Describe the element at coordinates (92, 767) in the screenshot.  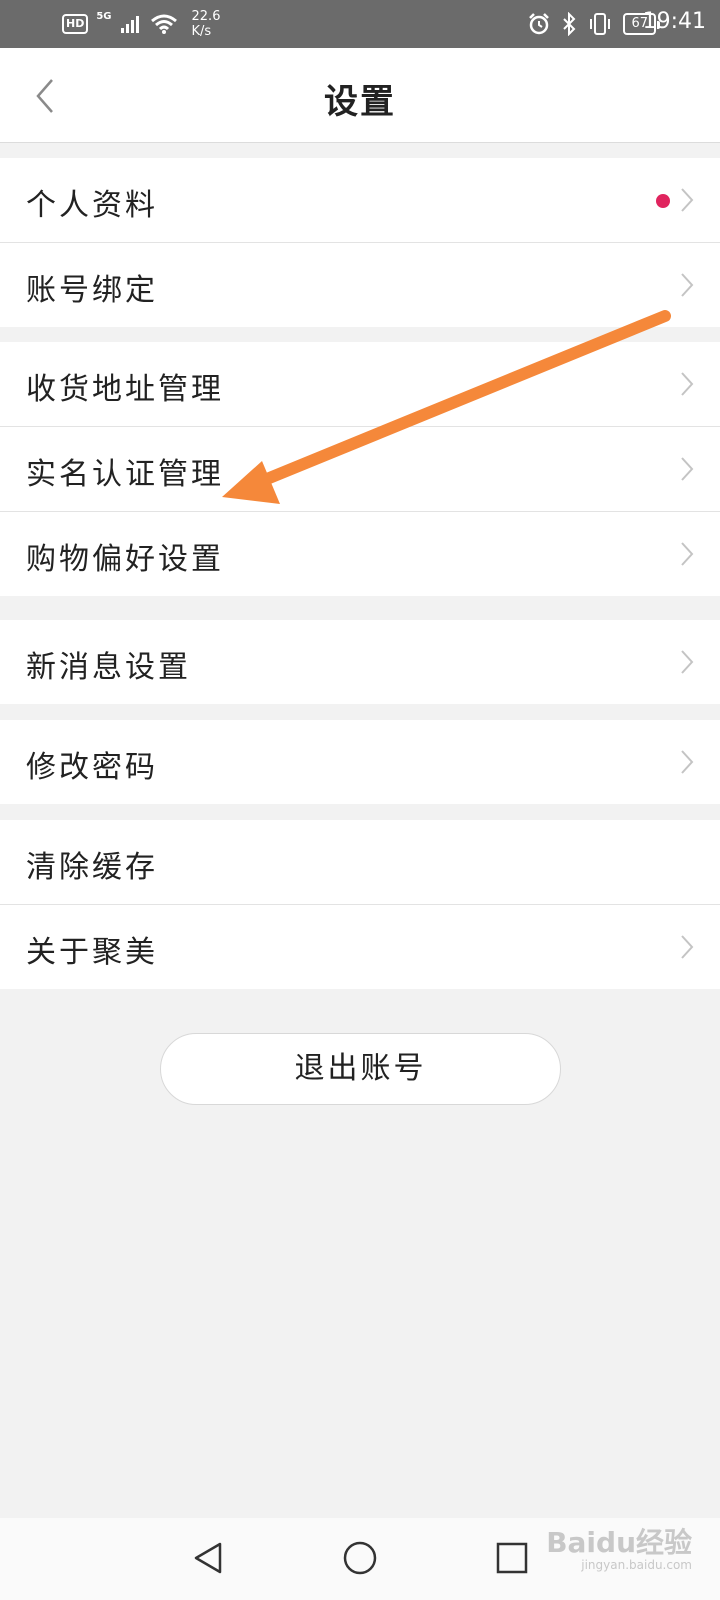
I see `settings-item-label: 修改密码` at that location.